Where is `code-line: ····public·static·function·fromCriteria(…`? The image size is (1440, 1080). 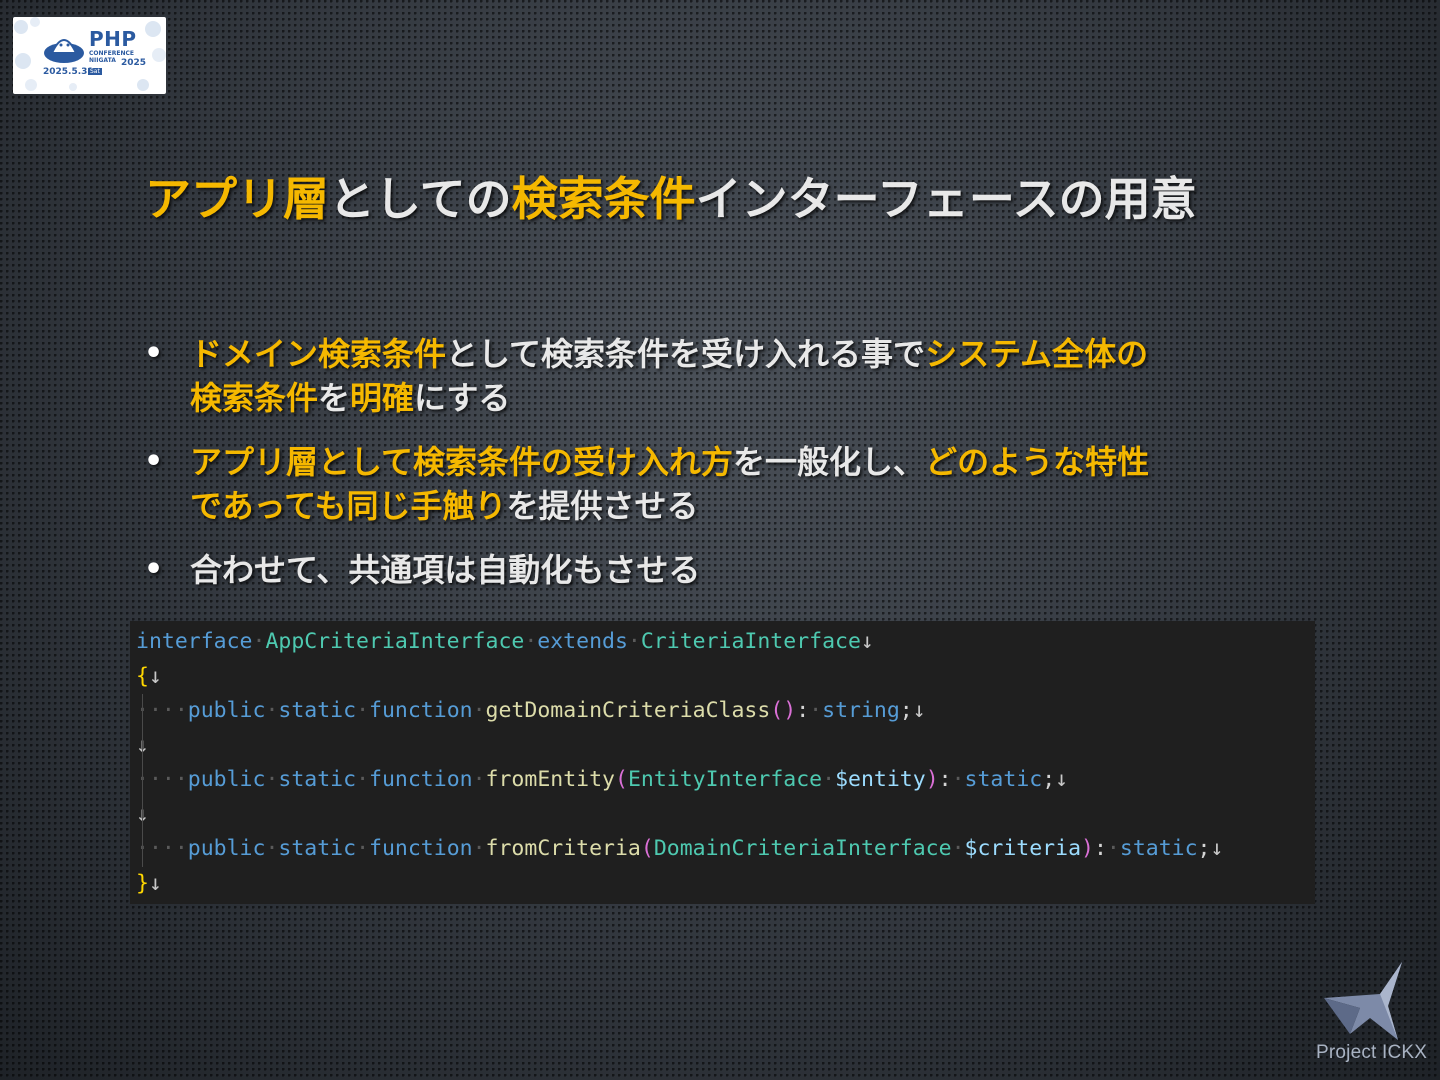 code-line: ····public·static·function·fromCriteria(… is located at coordinates (725, 849).